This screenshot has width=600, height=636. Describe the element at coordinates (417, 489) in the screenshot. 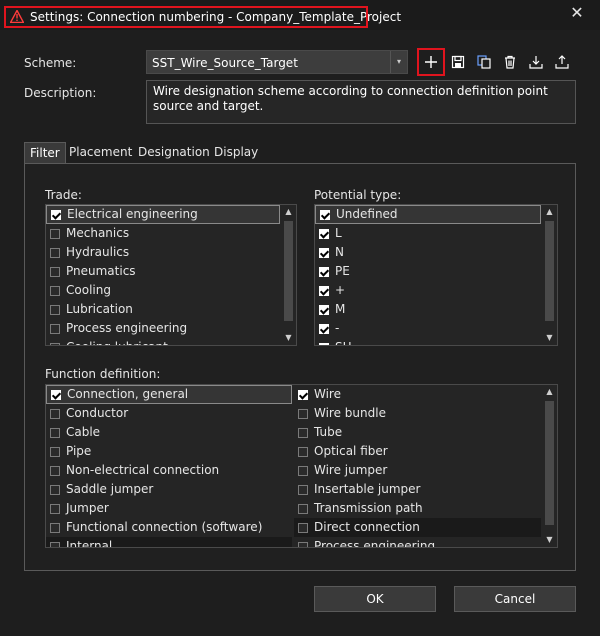

I see `list-item: Insertable jumper` at that location.